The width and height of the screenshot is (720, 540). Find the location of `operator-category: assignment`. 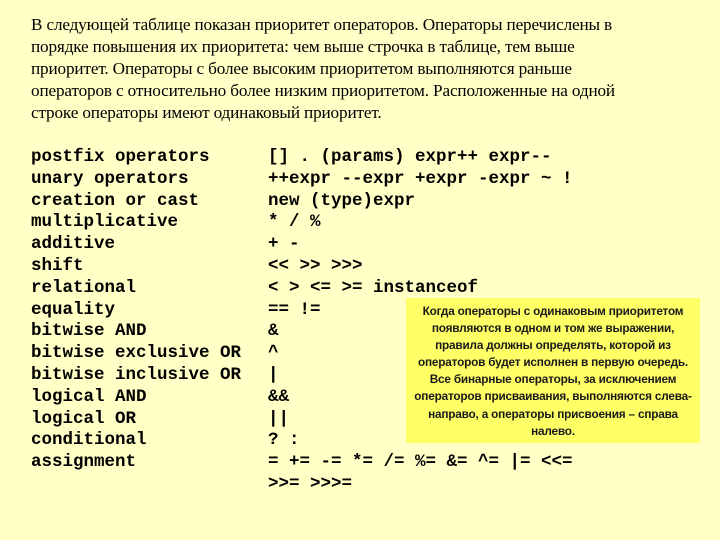

operator-category: assignment is located at coordinates (84, 462).